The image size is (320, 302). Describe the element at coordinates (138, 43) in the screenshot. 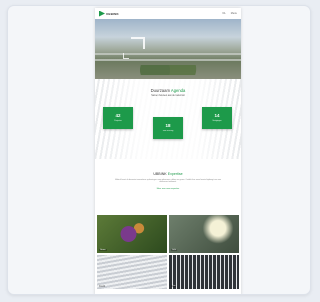

I see `hero-logo-mark` at that location.